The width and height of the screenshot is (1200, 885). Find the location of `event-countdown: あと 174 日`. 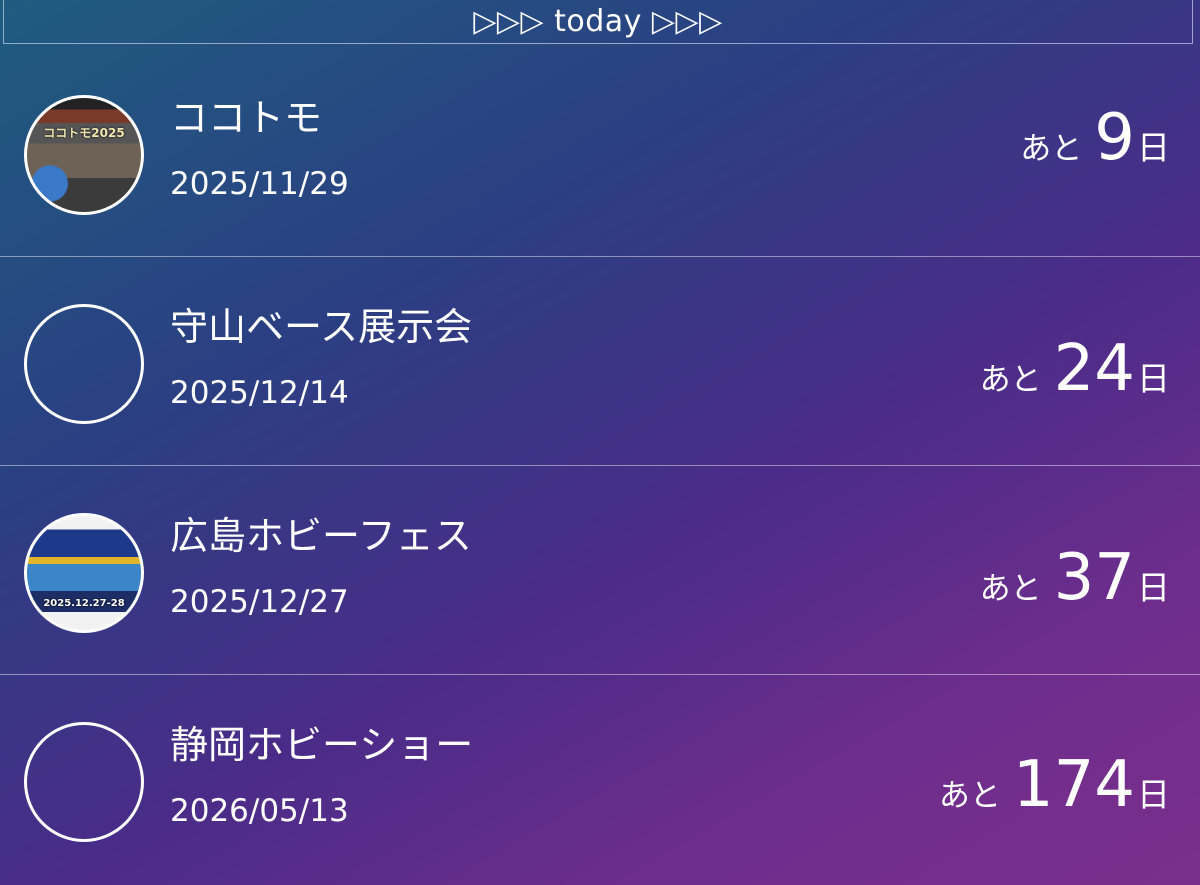

event-countdown: あと 174 日 is located at coordinates (1054, 785).